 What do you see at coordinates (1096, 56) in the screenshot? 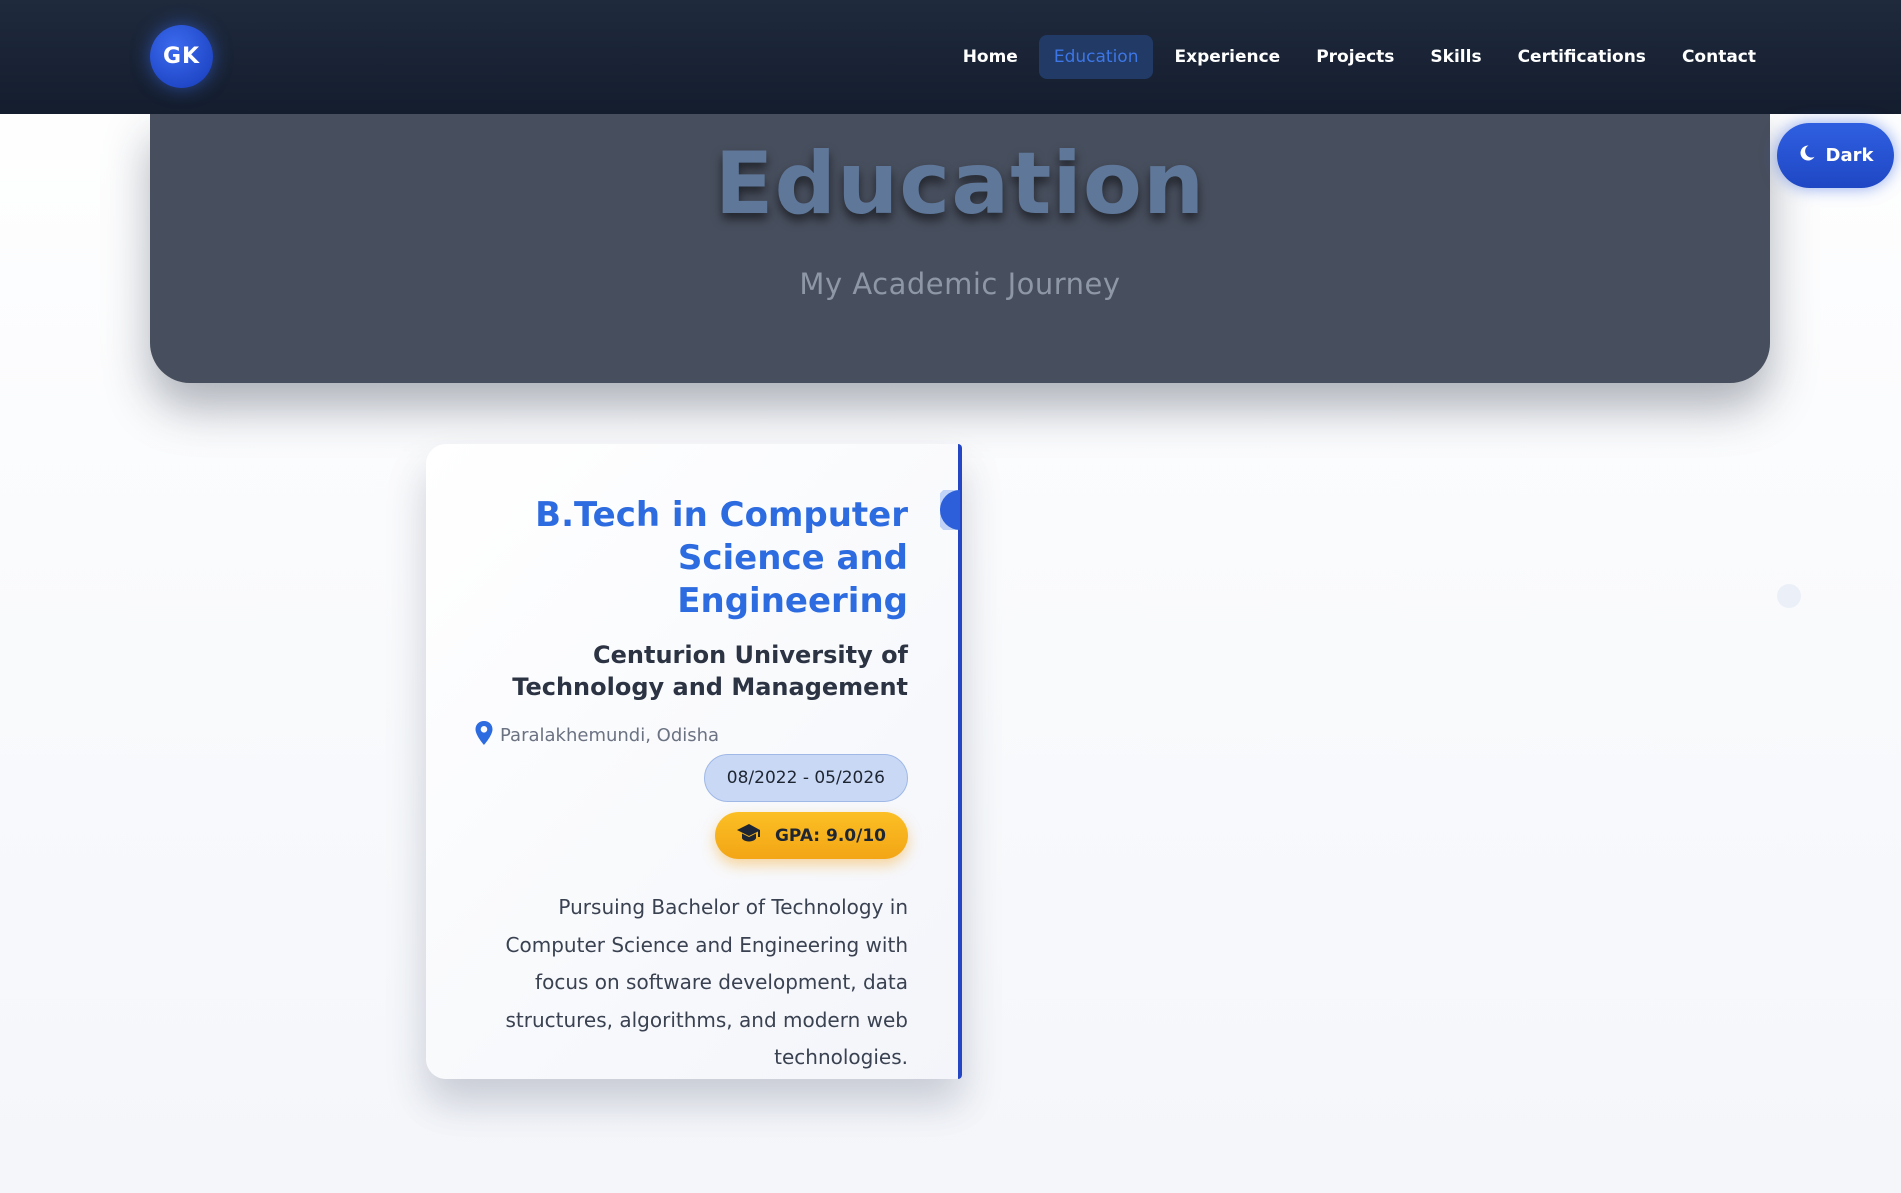
I see `nav-link-education: Education` at bounding box center [1096, 56].